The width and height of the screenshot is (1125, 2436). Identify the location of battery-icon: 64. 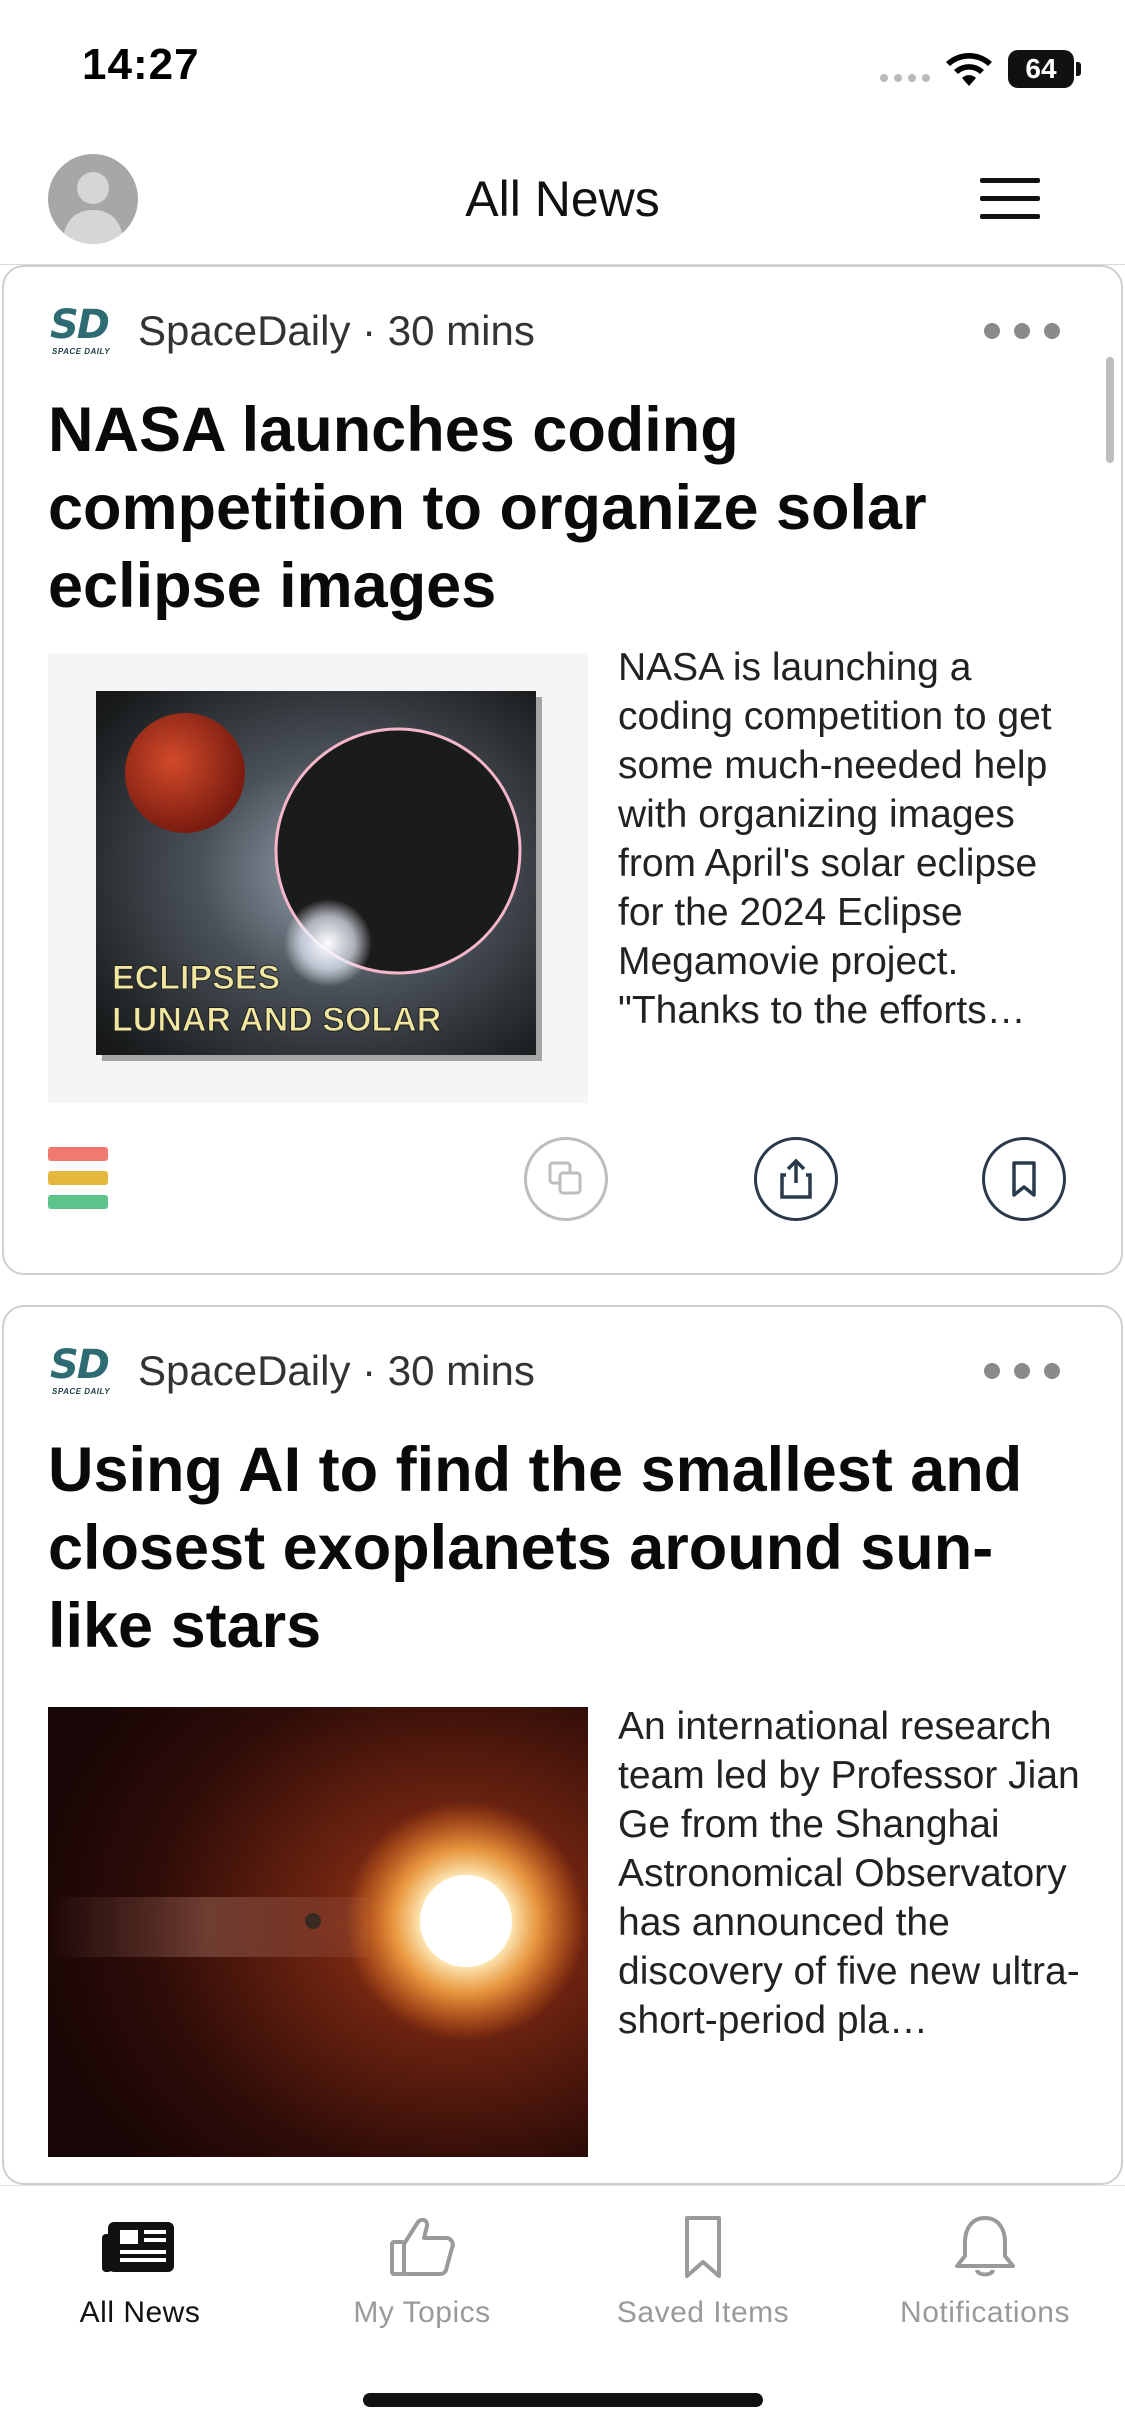
(1041, 69).